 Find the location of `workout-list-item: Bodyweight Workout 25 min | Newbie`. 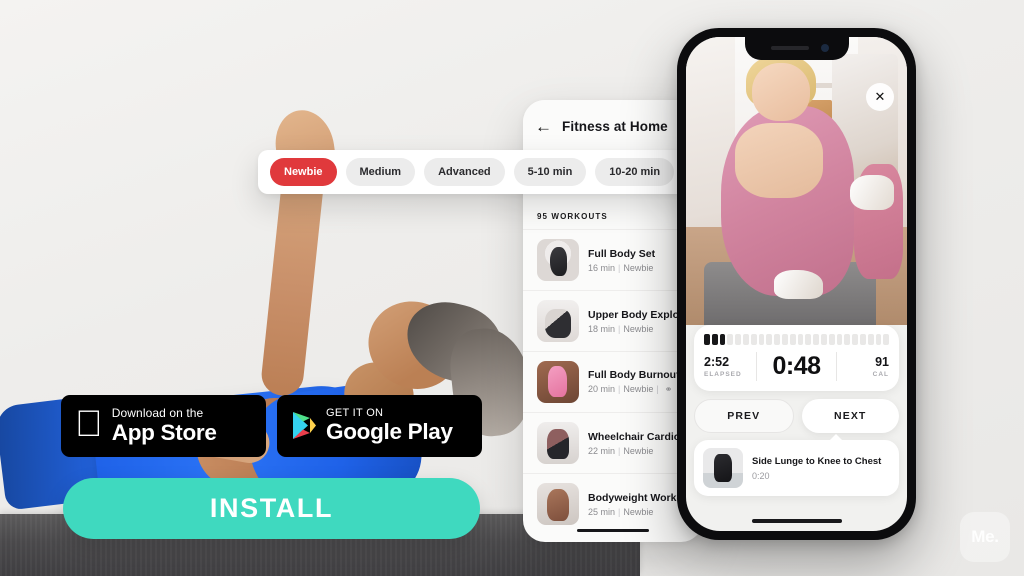

workout-list-item: Bodyweight Workout 25 min | Newbie is located at coordinates (613, 503).